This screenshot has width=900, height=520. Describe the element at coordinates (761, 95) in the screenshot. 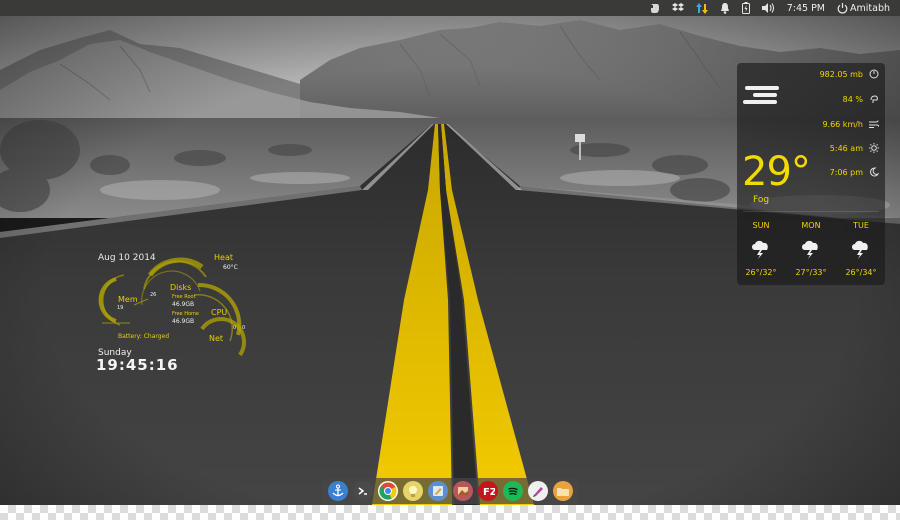

I see `fog-icon` at that location.